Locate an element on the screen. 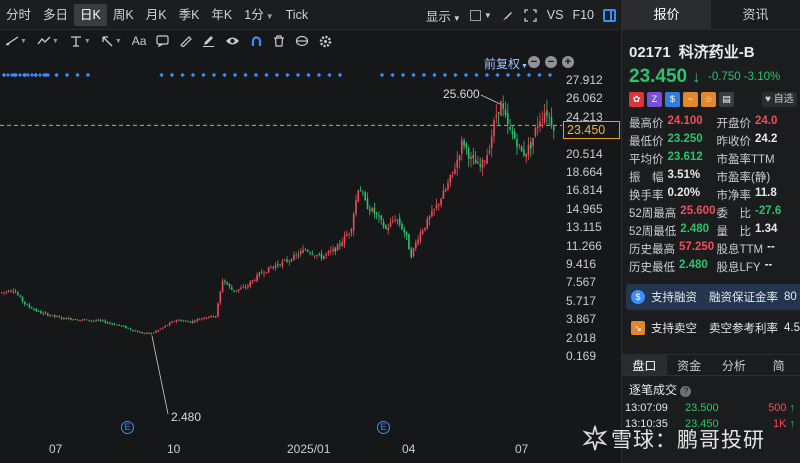 The width and height of the screenshot is (800, 463). tab-orderbook: 盘口 is located at coordinates (644, 365).